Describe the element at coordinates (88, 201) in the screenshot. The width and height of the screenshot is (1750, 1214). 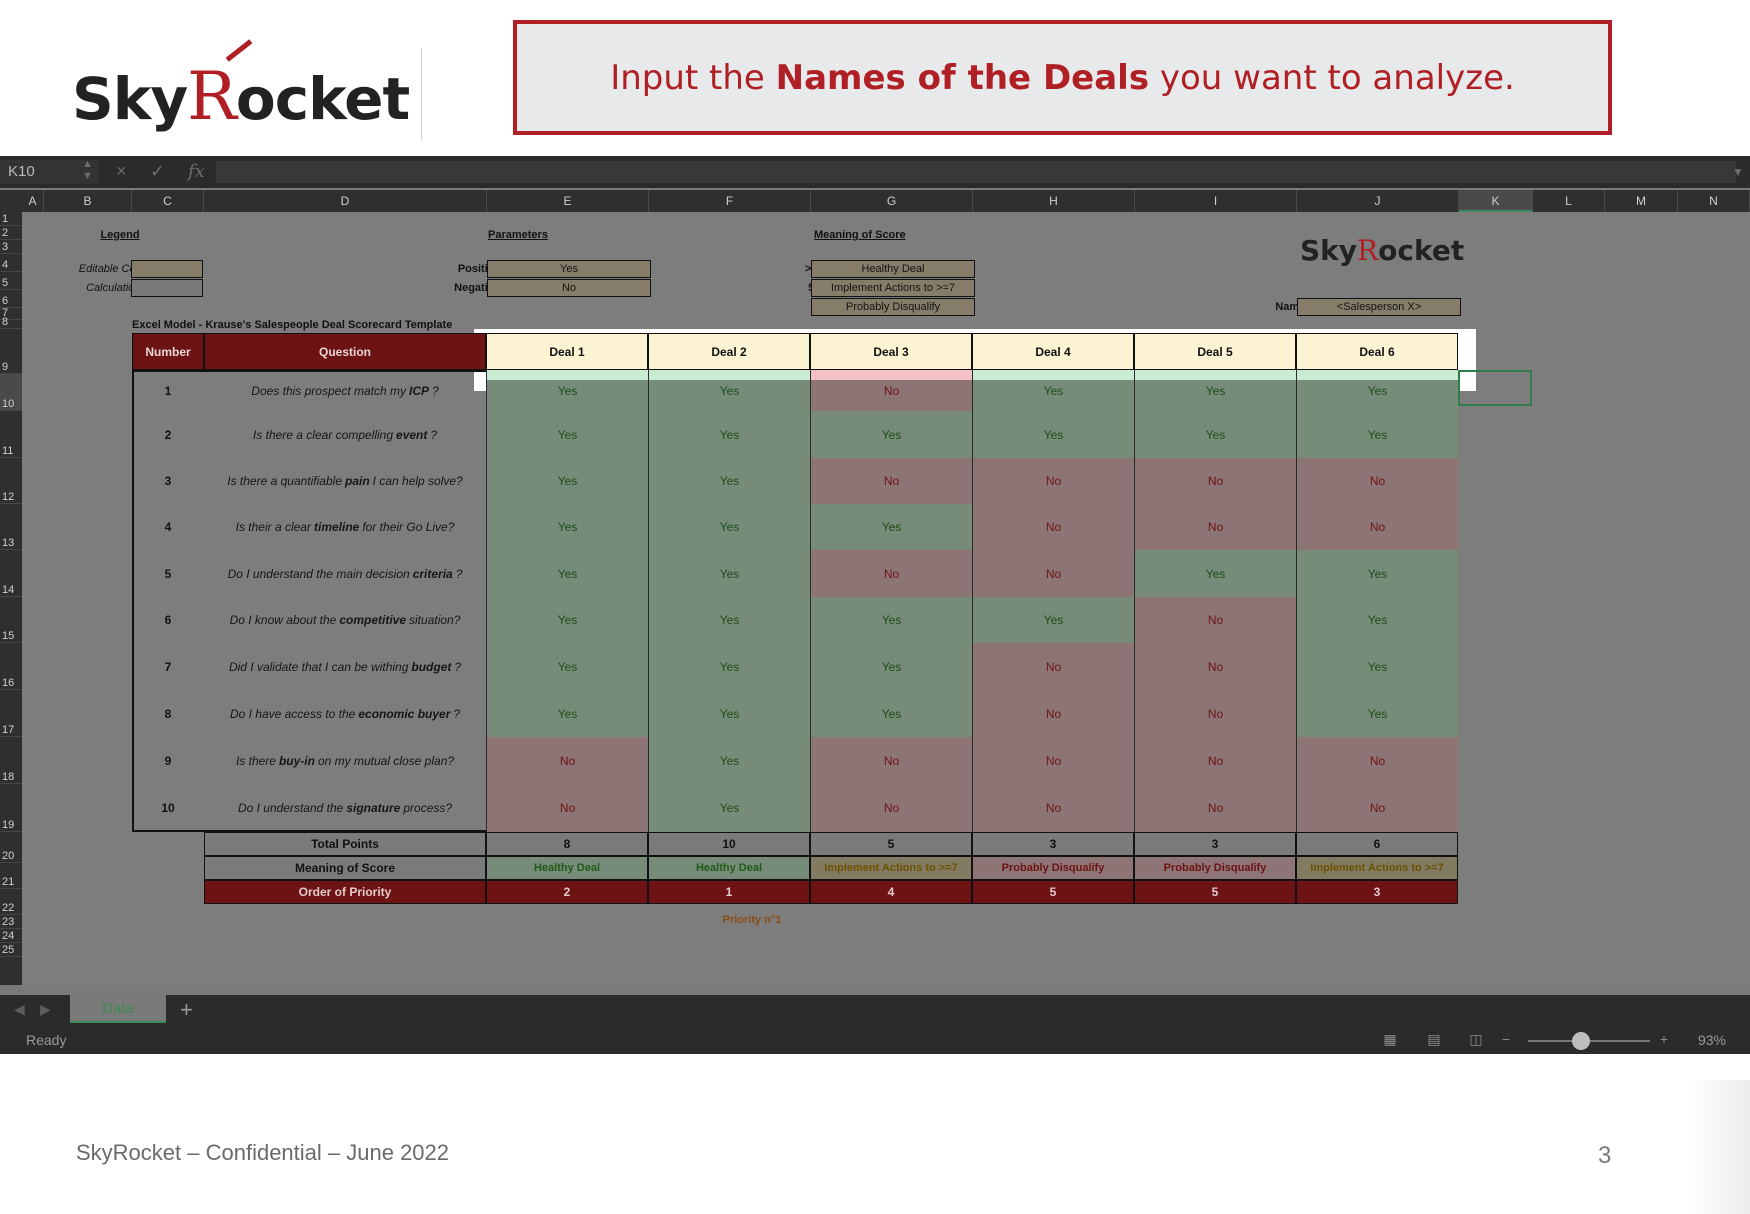
I see `column-header: B` at that location.